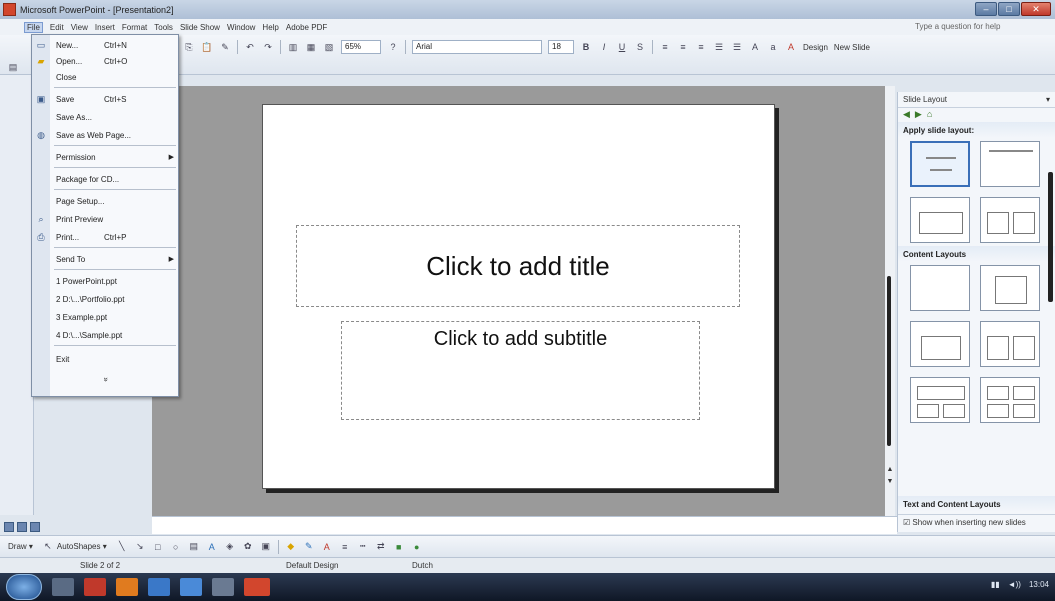 This screenshot has height=601, width=1055. Describe the element at coordinates (940, 288) in the screenshot. I see `layout-blank` at that location.